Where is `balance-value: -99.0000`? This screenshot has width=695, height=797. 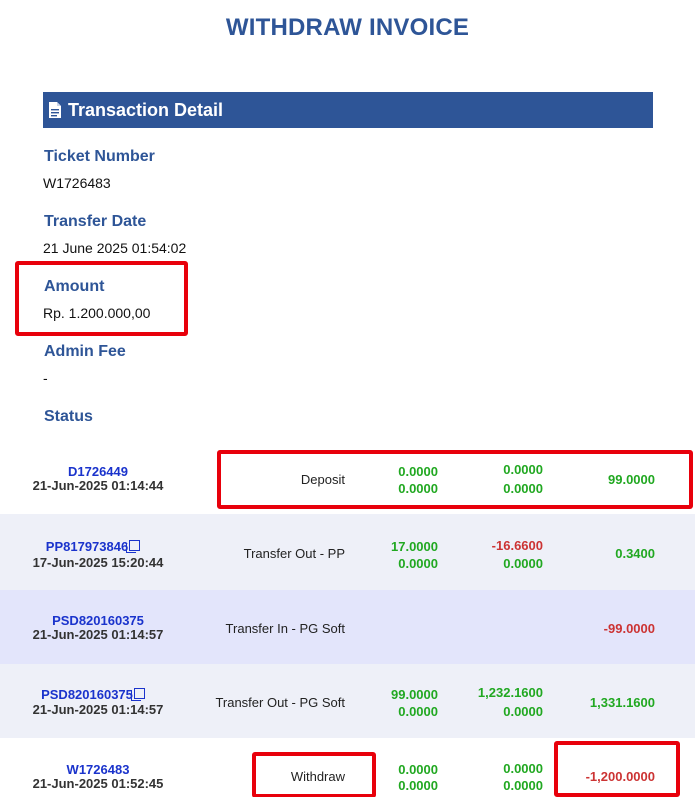
balance-value: -99.0000 is located at coordinates (629, 628).